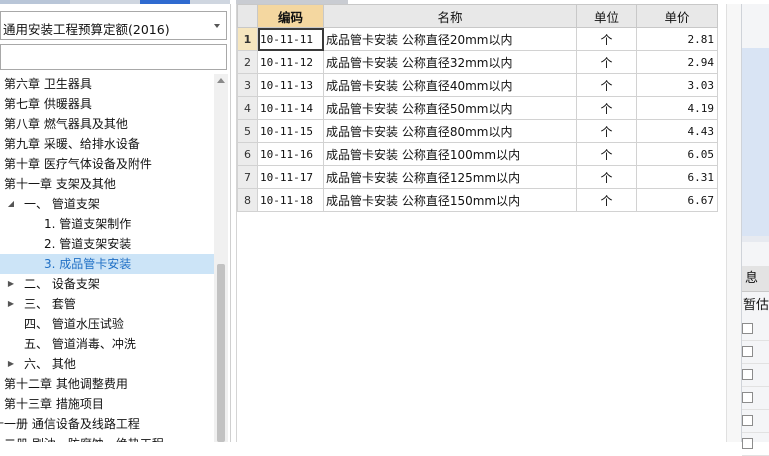 The height and width of the screenshot is (456, 769). What do you see at coordinates (217, 26) in the screenshot?
I see `dropdown-arrow-icon` at bounding box center [217, 26].